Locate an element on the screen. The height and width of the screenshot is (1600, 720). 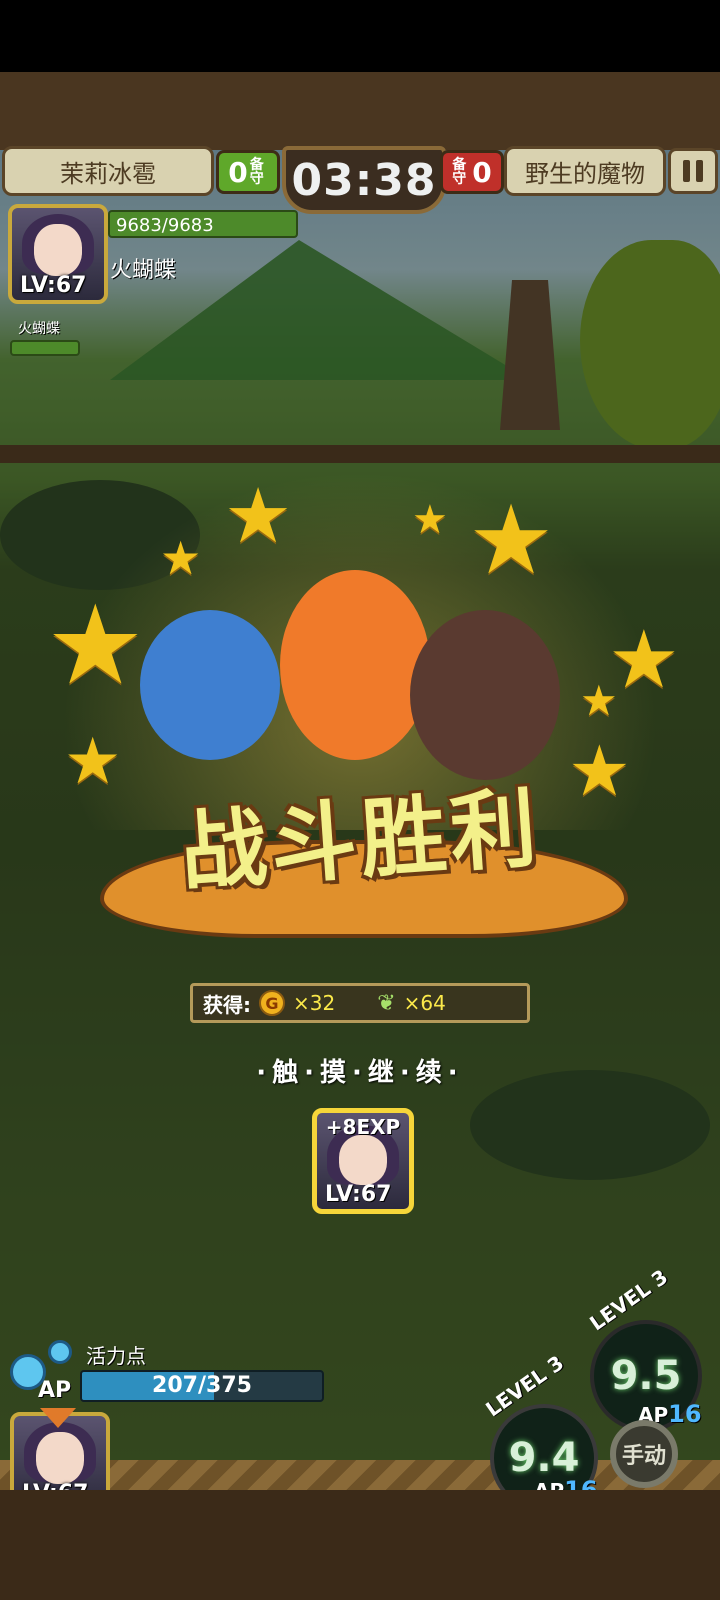
brown-hair-character is located at coordinates (485, 695).